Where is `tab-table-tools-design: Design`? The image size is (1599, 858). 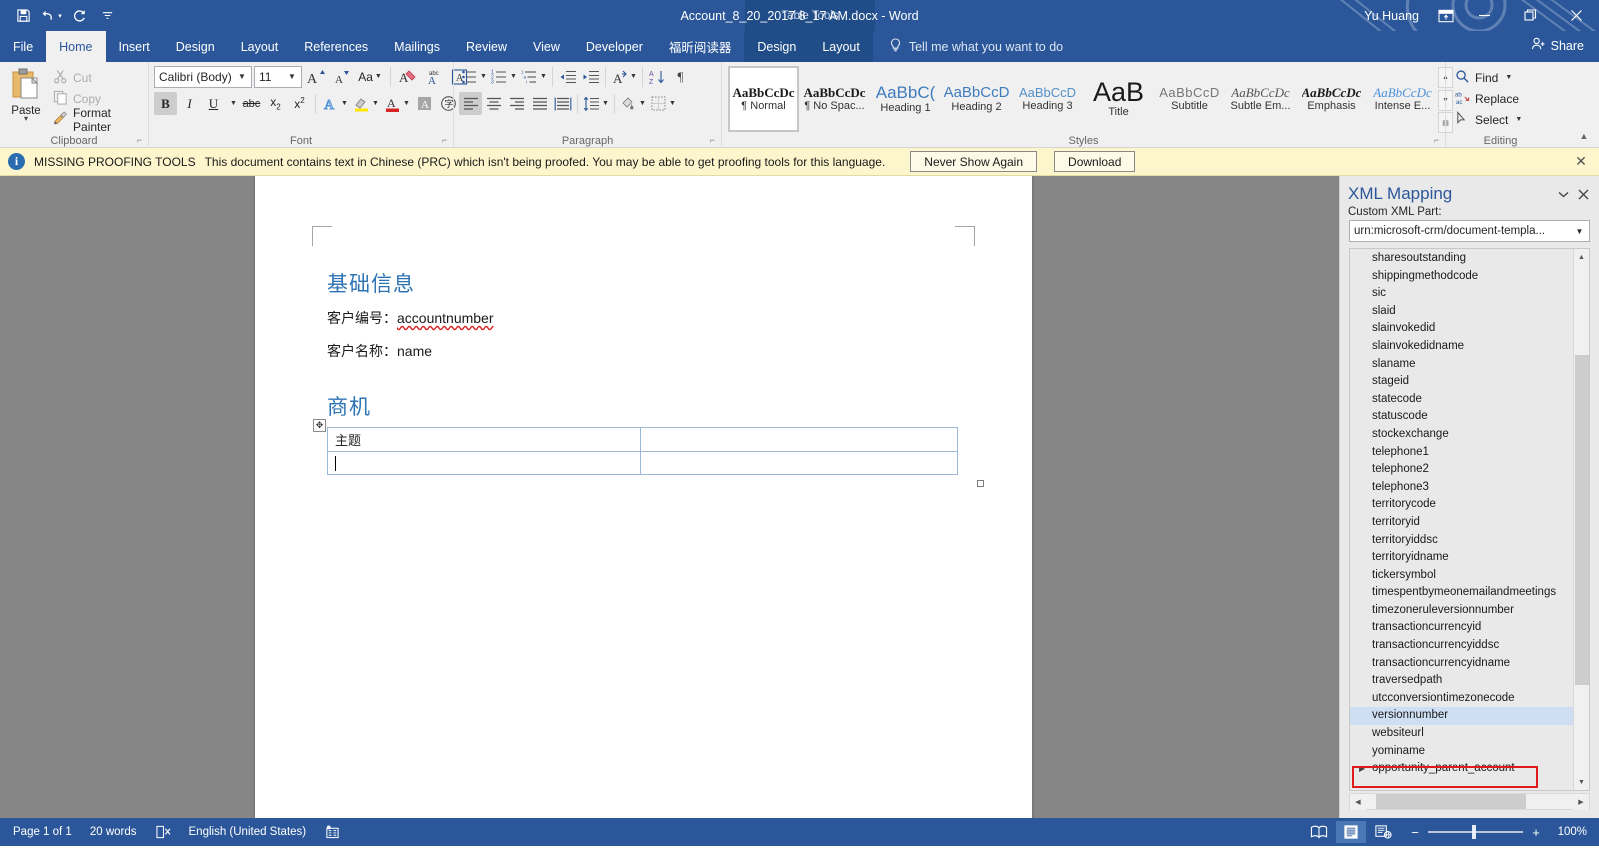
tab-table-tools-design: Design is located at coordinates (777, 46).